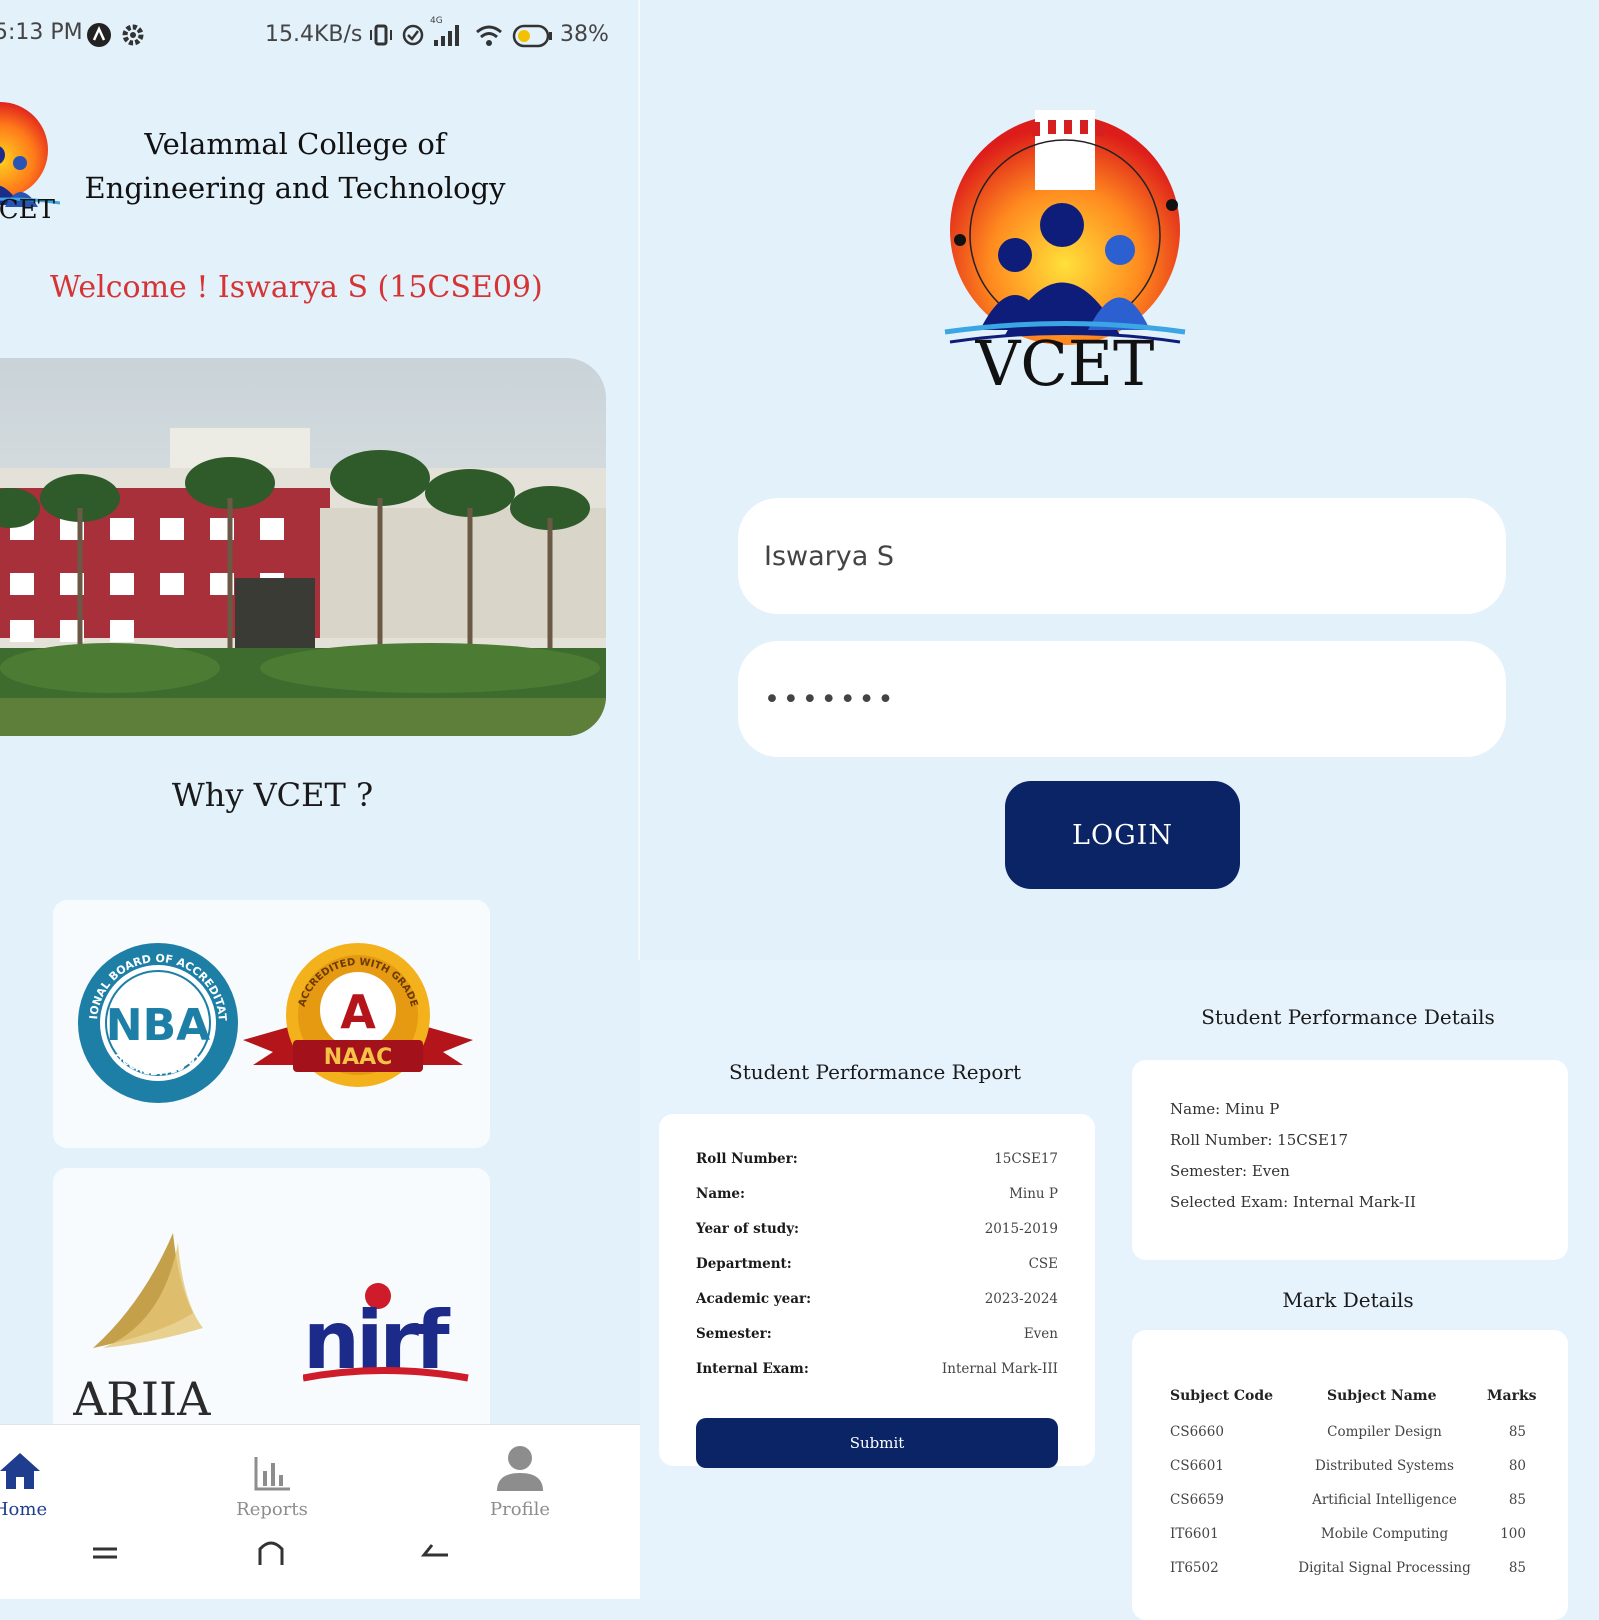  What do you see at coordinates (1293, 1202) in the screenshot?
I see `detail-exam: Selected Exam: Internal Mark-II` at bounding box center [1293, 1202].